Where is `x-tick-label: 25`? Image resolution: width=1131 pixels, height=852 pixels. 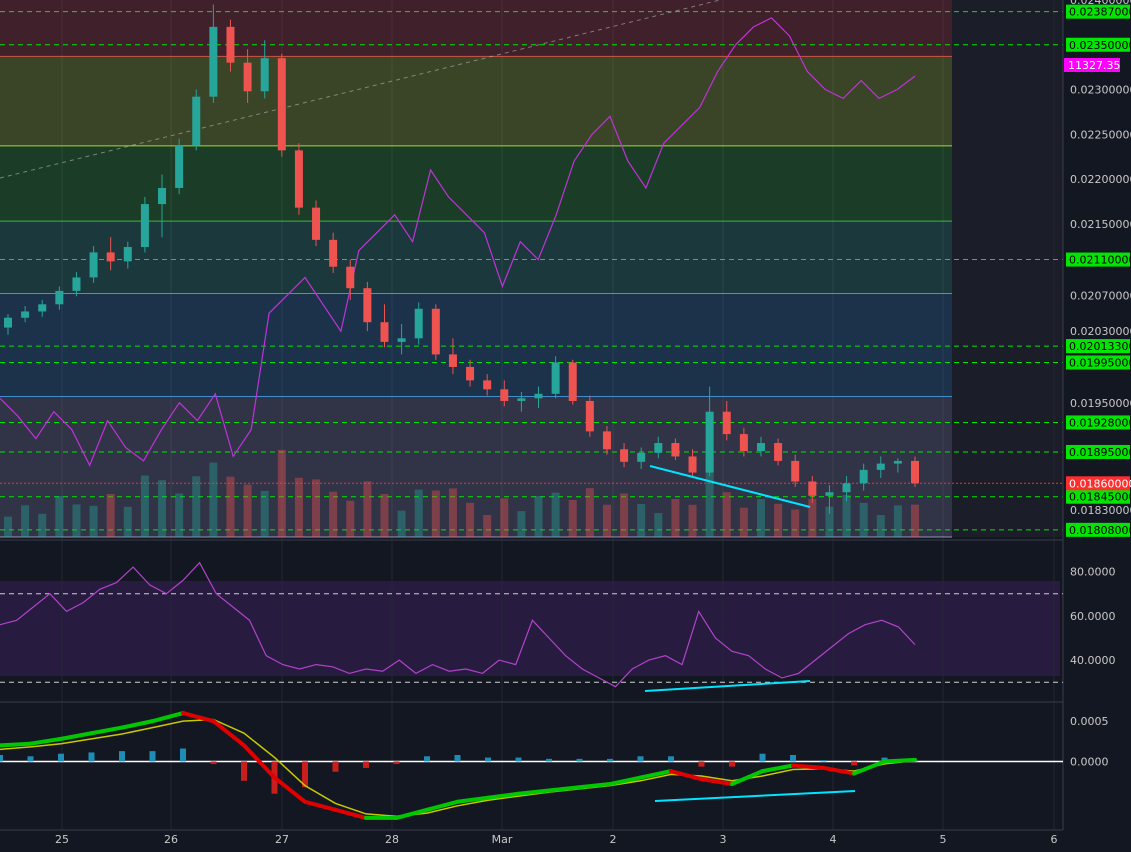 x-tick-label: 25 is located at coordinates (62, 839).